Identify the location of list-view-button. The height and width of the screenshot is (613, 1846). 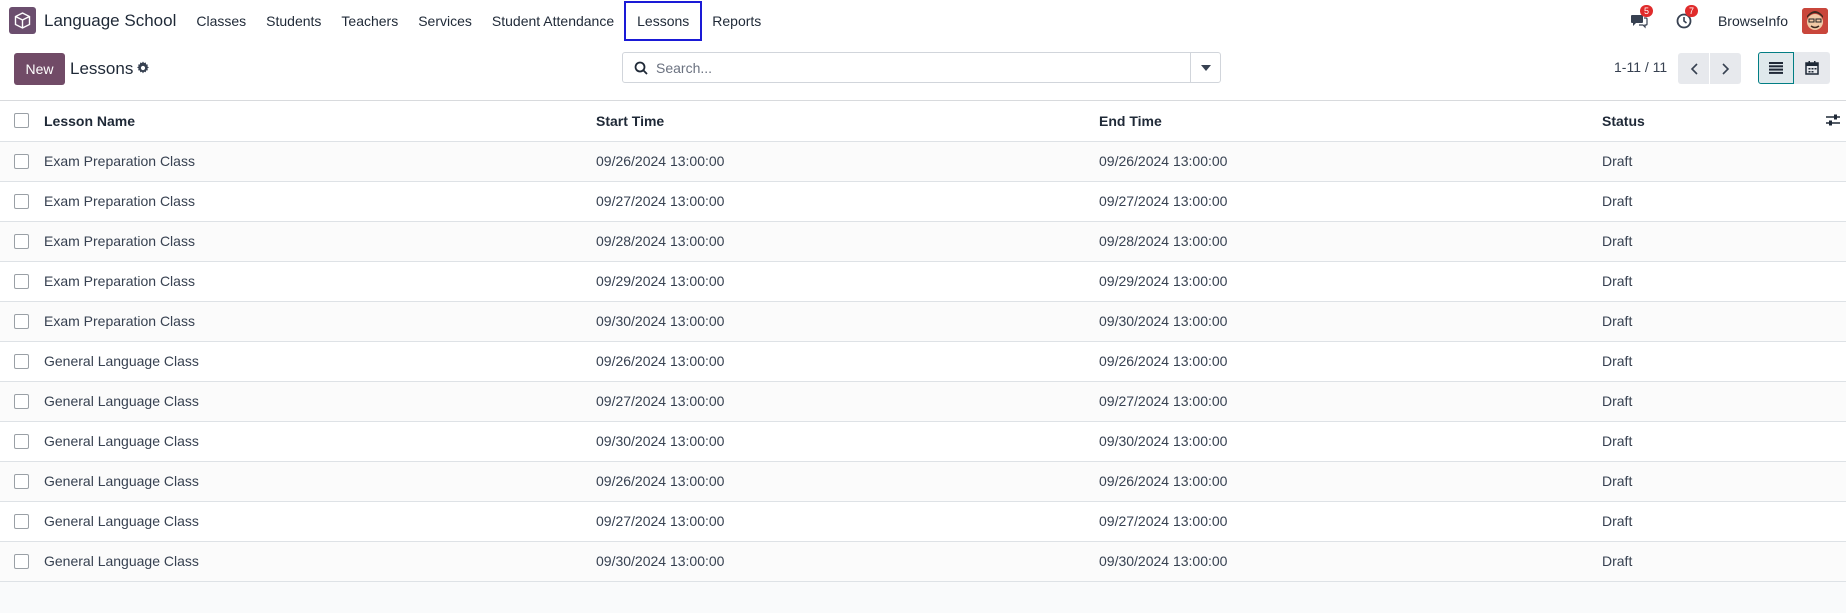
(1776, 68).